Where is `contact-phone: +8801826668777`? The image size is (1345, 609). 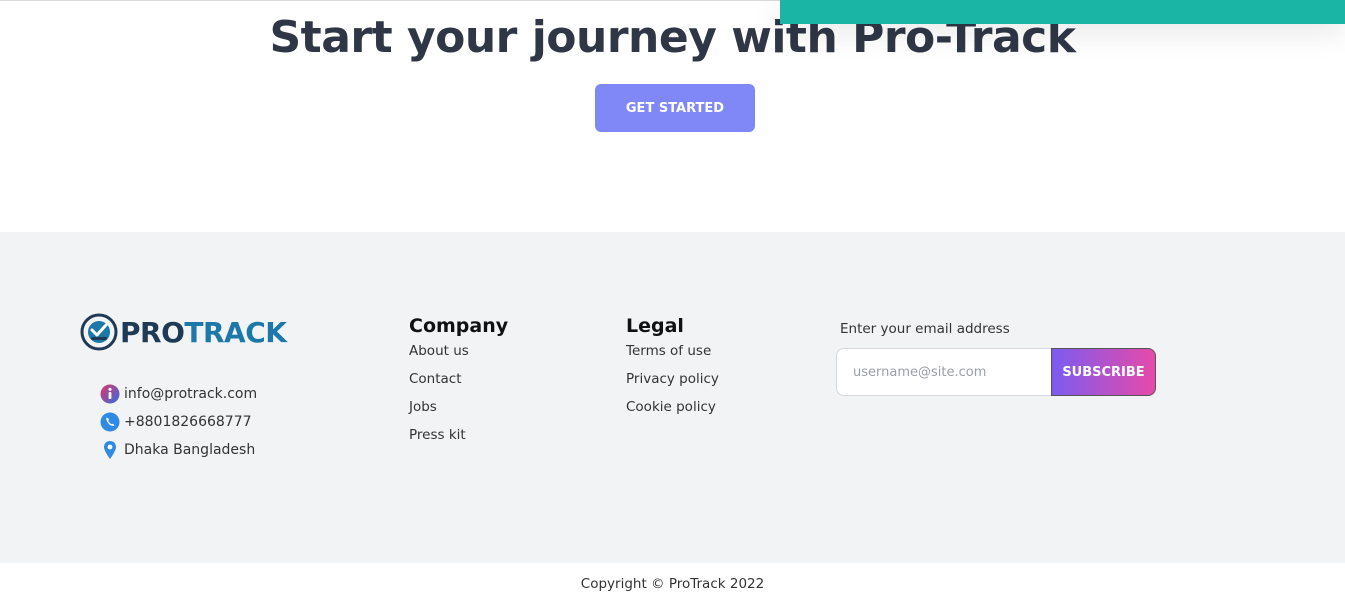 contact-phone: +8801826668777 is located at coordinates (178, 422).